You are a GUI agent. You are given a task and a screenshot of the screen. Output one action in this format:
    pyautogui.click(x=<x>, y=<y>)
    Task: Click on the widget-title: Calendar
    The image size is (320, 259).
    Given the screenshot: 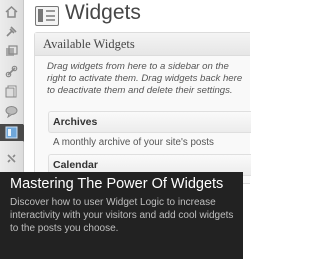 What is the action you would take?
    pyautogui.click(x=75, y=165)
    